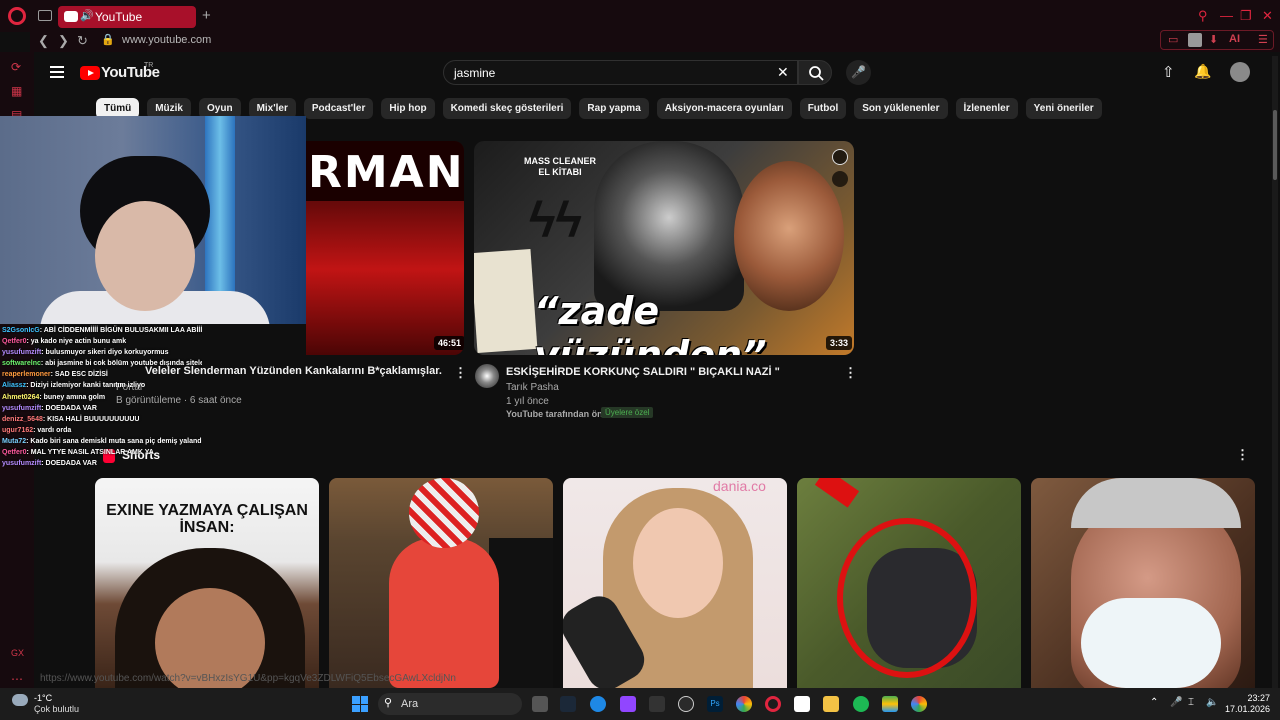  I want to click on chip-12: Yeni öneriler, so click(1063, 108).